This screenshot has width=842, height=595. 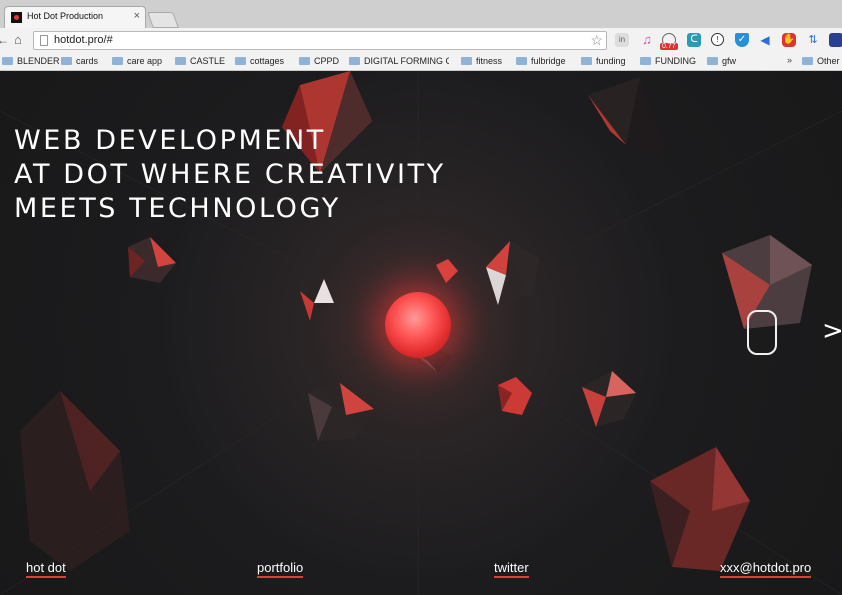 What do you see at coordinates (44, 40) in the screenshot?
I see `page-icon` at bounding box center [44, 40].